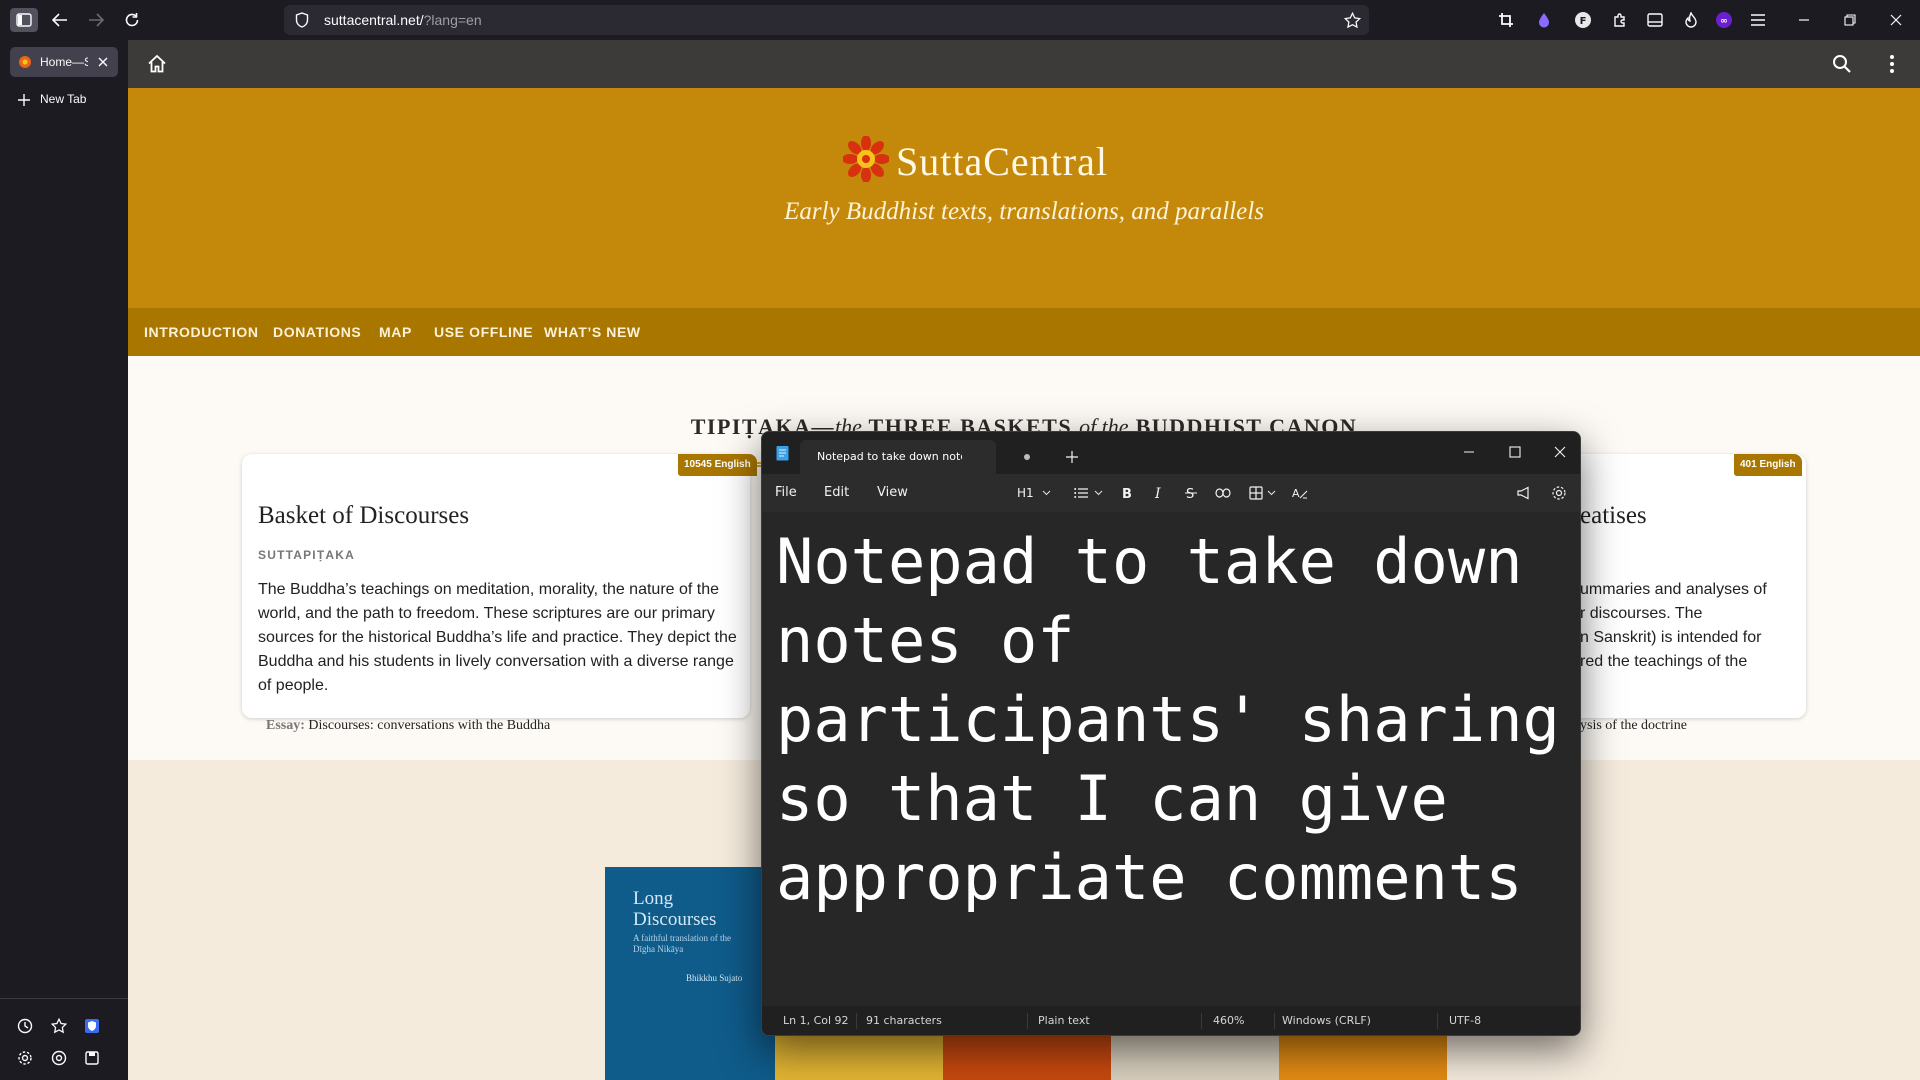  Describe the element at coordinates (1191, 493) in the screenshot. I see `strikethrough-icon: S` at that location.